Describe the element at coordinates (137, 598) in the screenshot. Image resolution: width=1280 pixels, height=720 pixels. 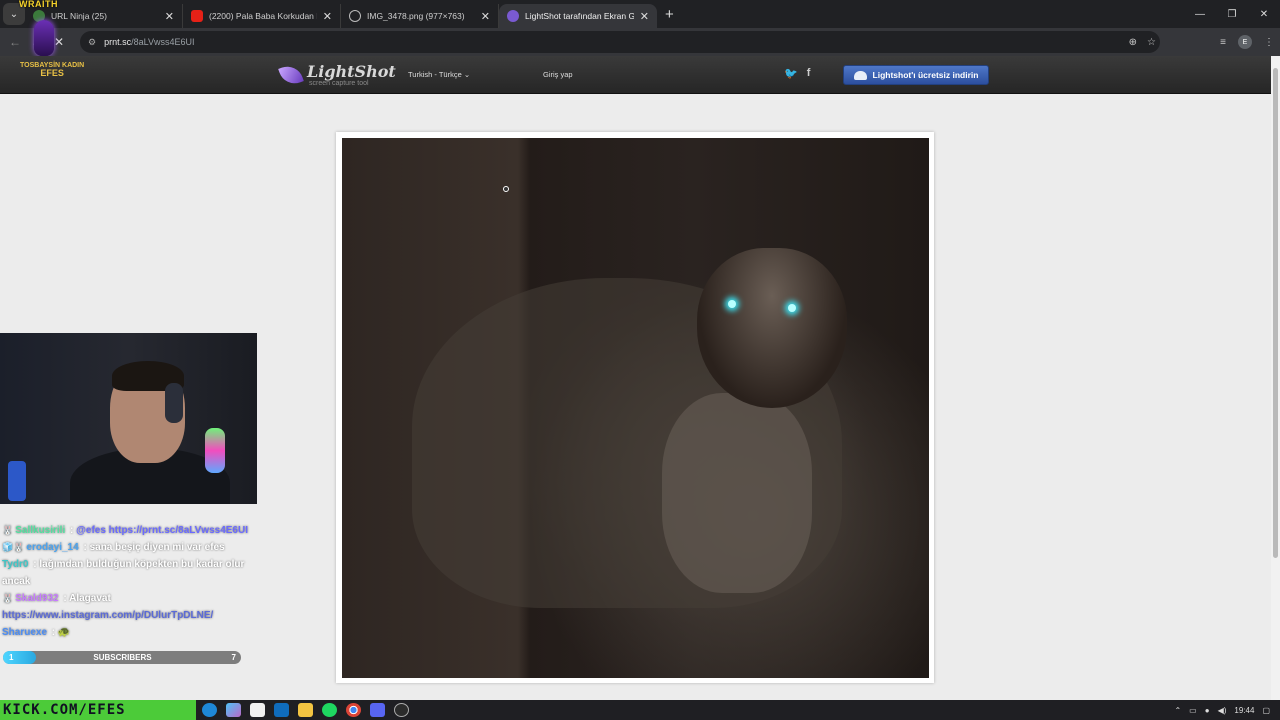
I see `chat-message: 🐰 Skald932 : Alagavat` at that location.